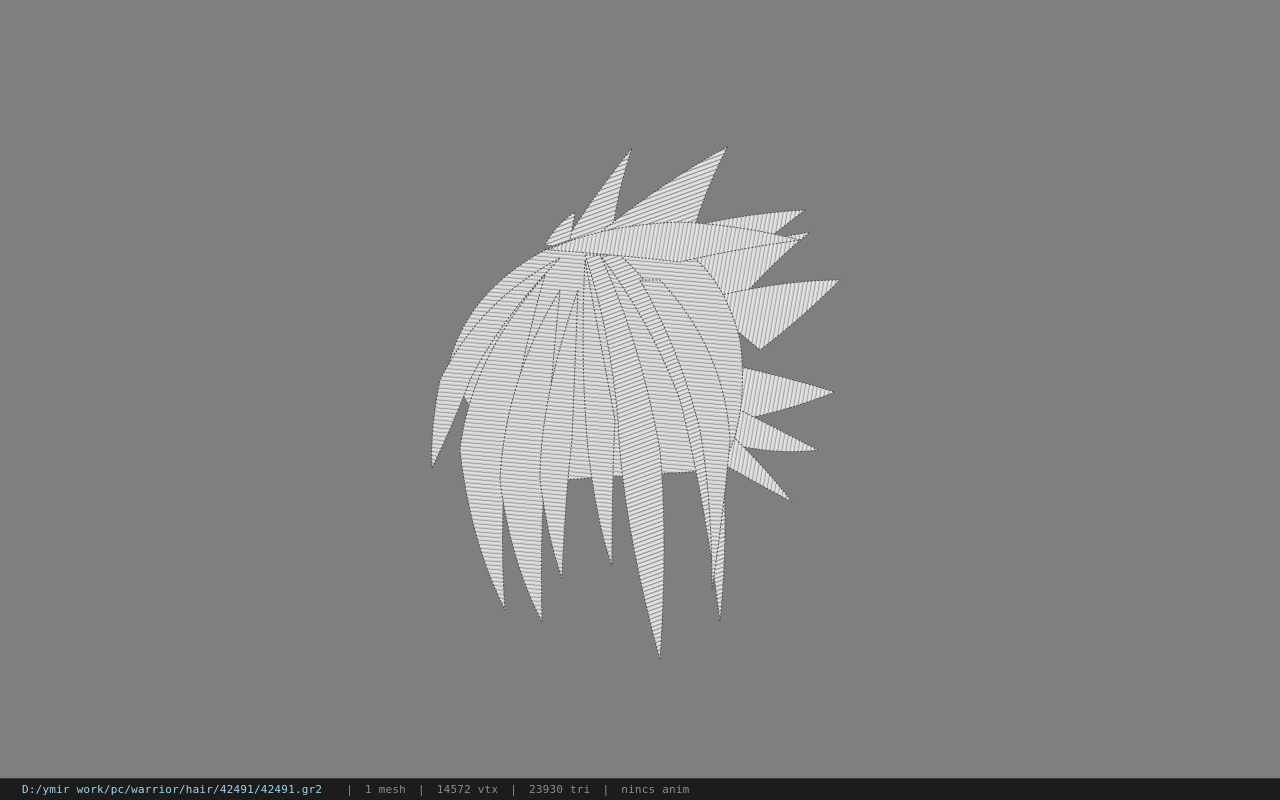 The height and width of the screenshot is (800, 1280). I want to click on animation-status: nincs anim, so click(655, 789).